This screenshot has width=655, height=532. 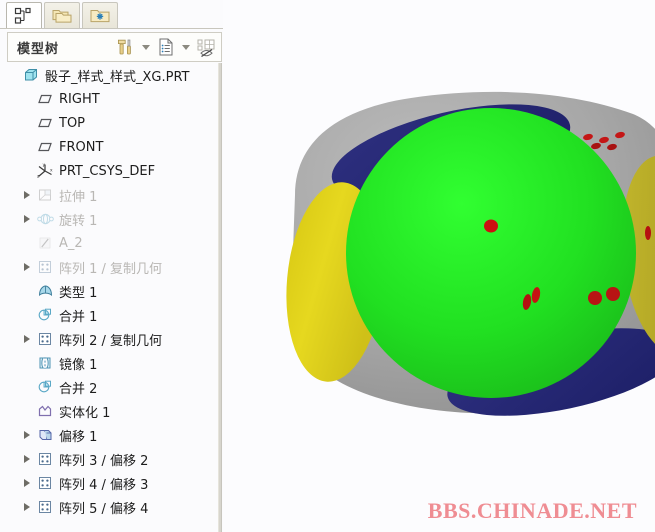 What do you see at coordinates (109, 123) in the screenshot?
I see `tree-item-2: TOP` at bounding box center [109, 123].